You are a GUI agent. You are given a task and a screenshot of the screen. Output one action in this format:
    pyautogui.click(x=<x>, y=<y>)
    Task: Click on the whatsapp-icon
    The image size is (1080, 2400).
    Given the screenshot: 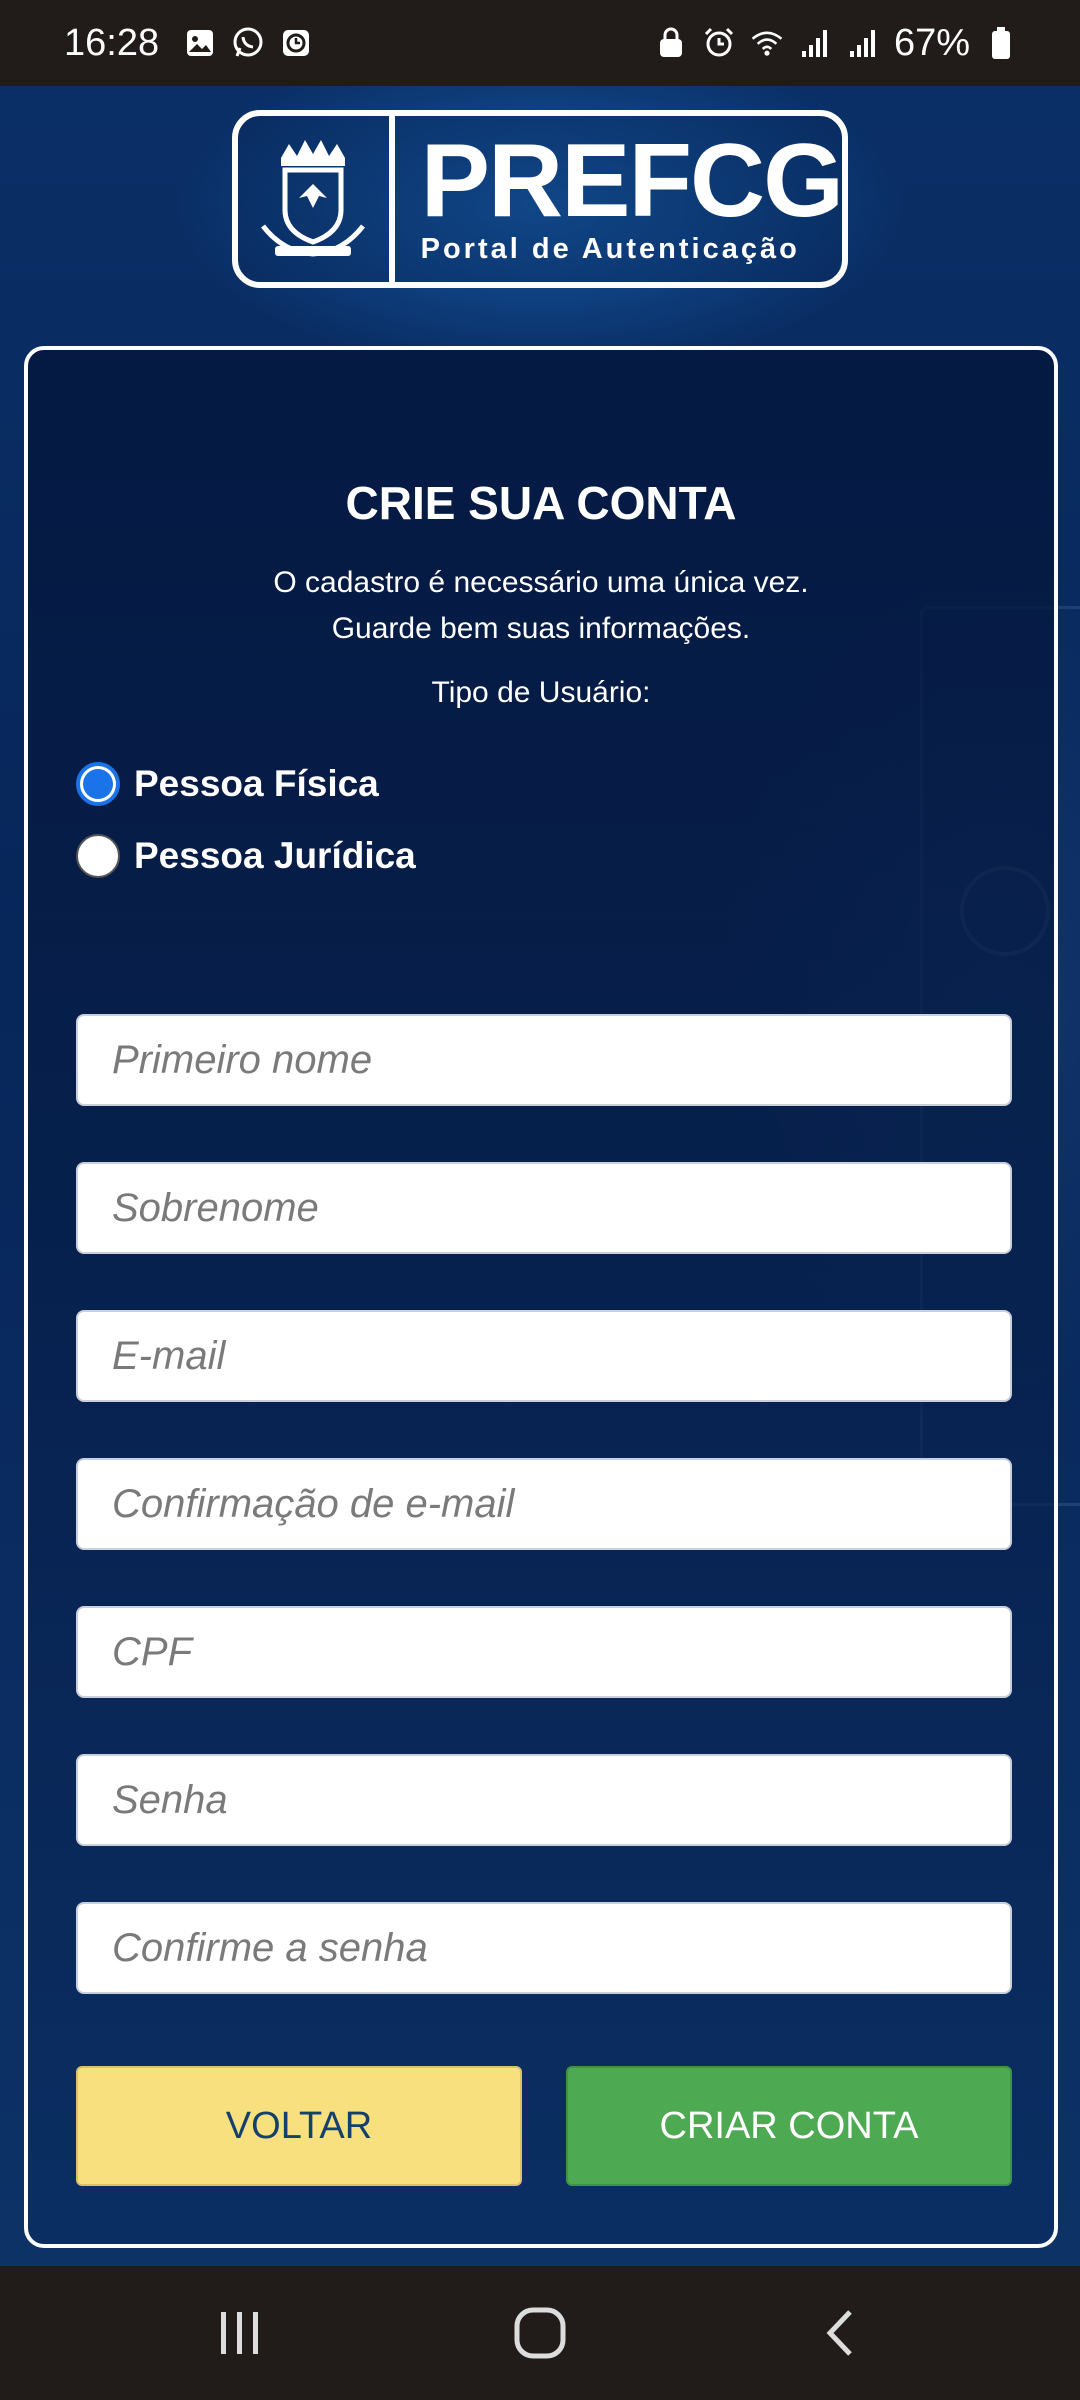 What is the action you would take?
    pyautogui.click(x=248, y=43)
    